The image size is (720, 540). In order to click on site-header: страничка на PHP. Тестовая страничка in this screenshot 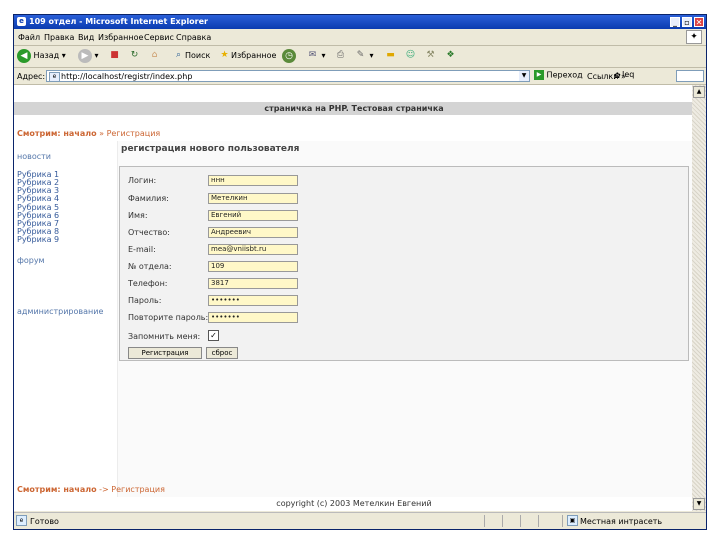, I will do `click(354, 108)`.